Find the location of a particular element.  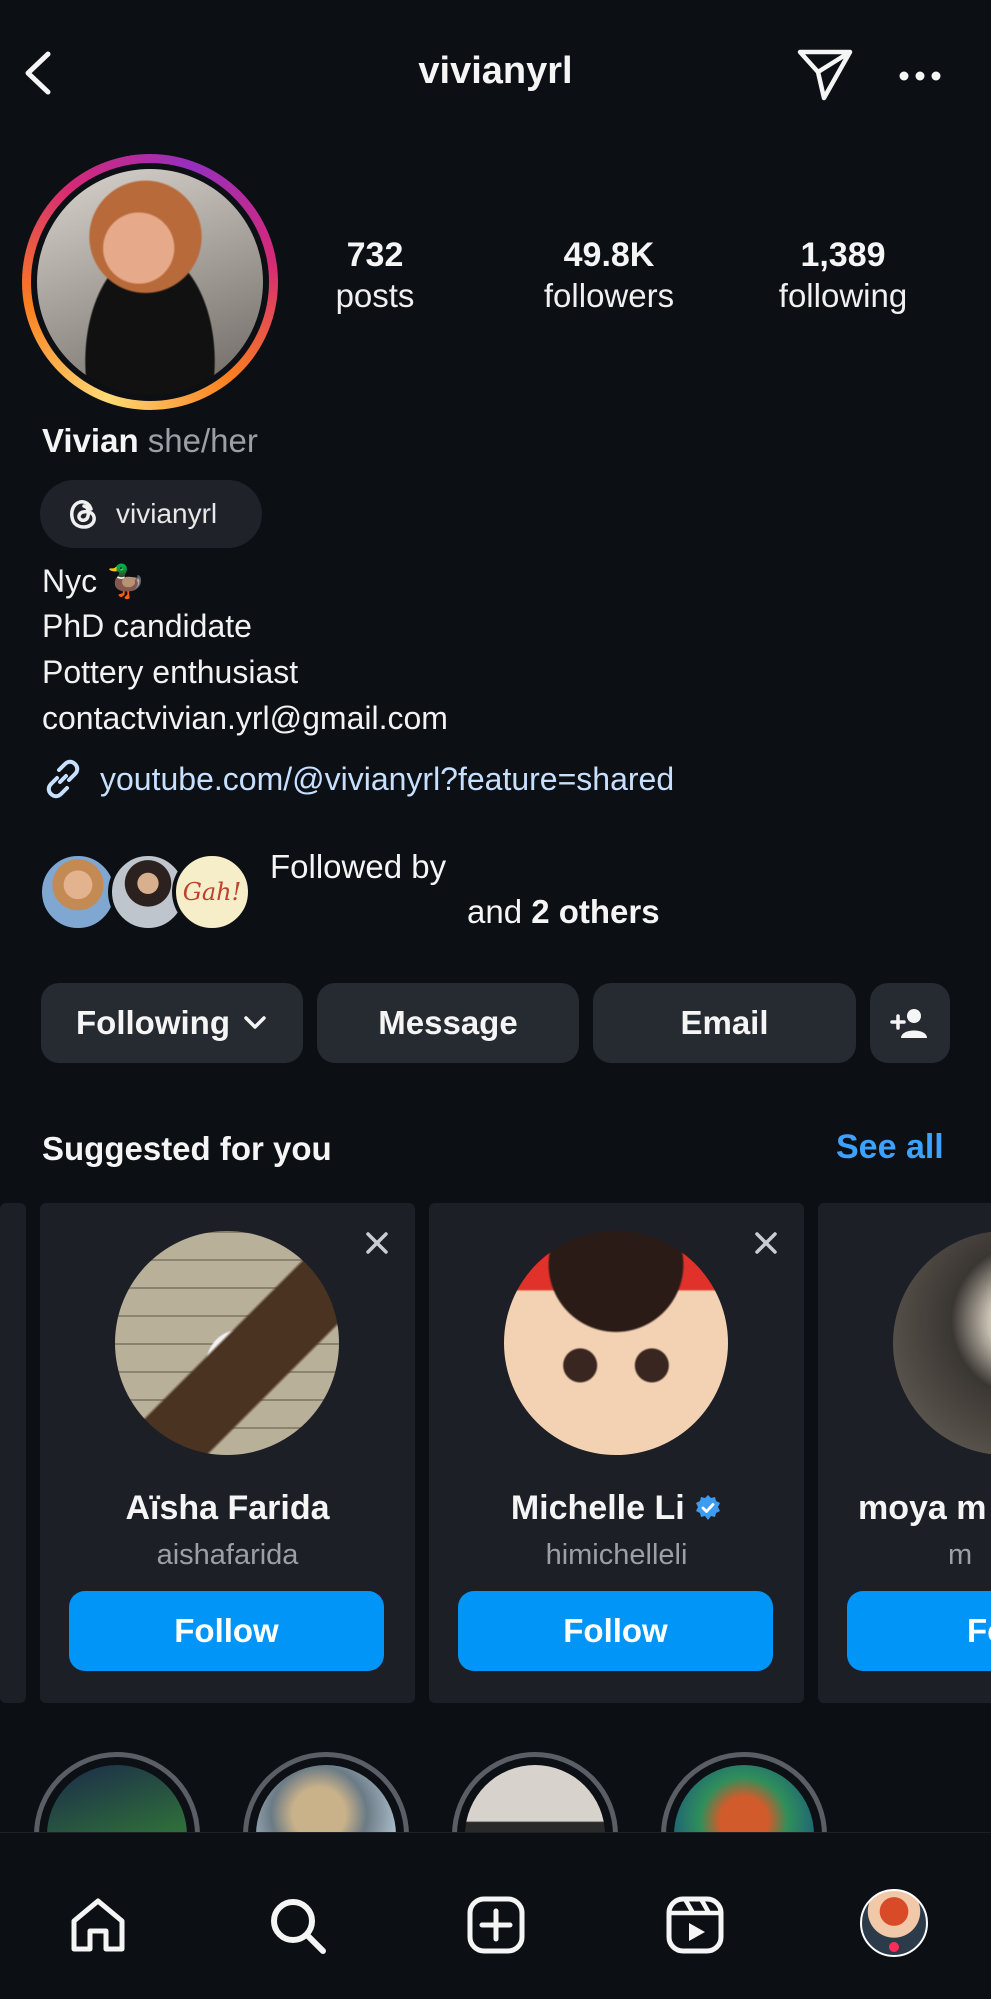

mutual-follower-avatar: Gah! is located at coordinates (212, 892).